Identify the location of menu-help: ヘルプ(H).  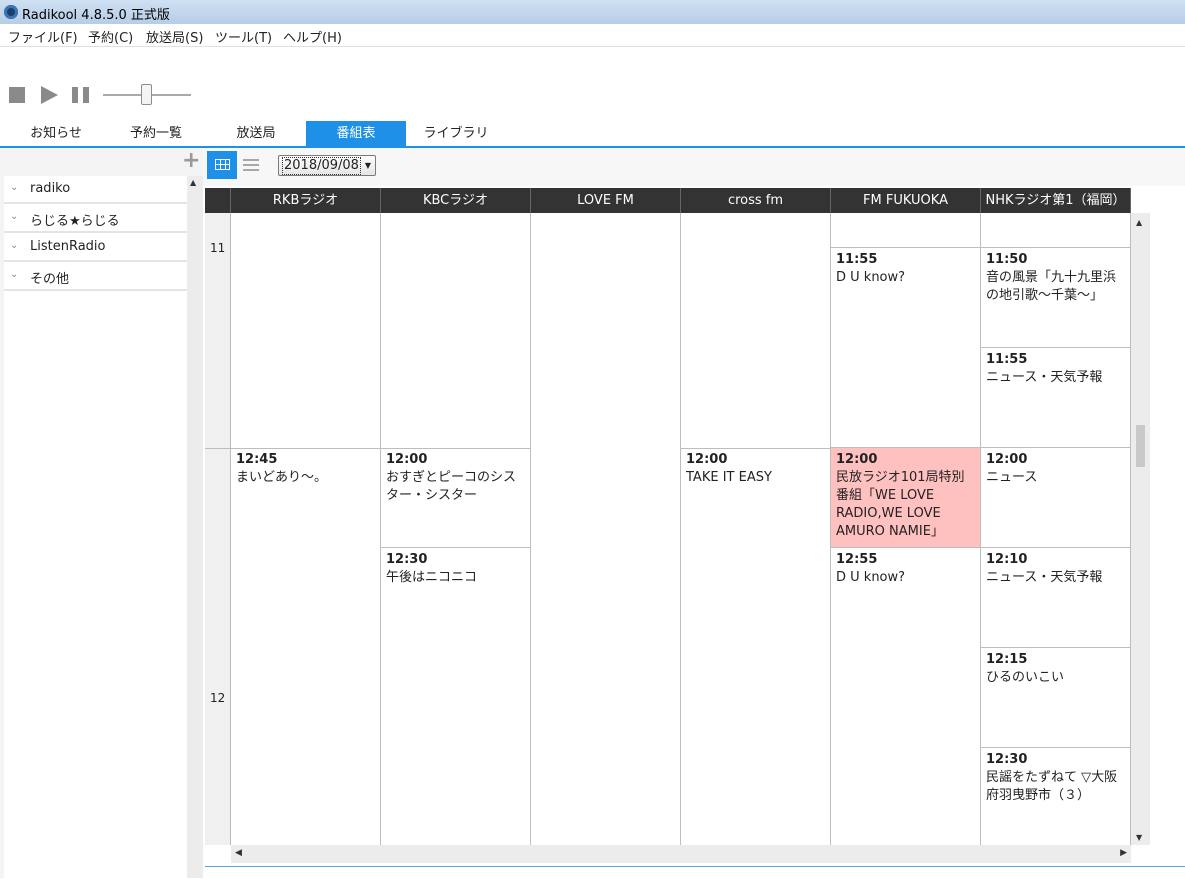
(312, 36).